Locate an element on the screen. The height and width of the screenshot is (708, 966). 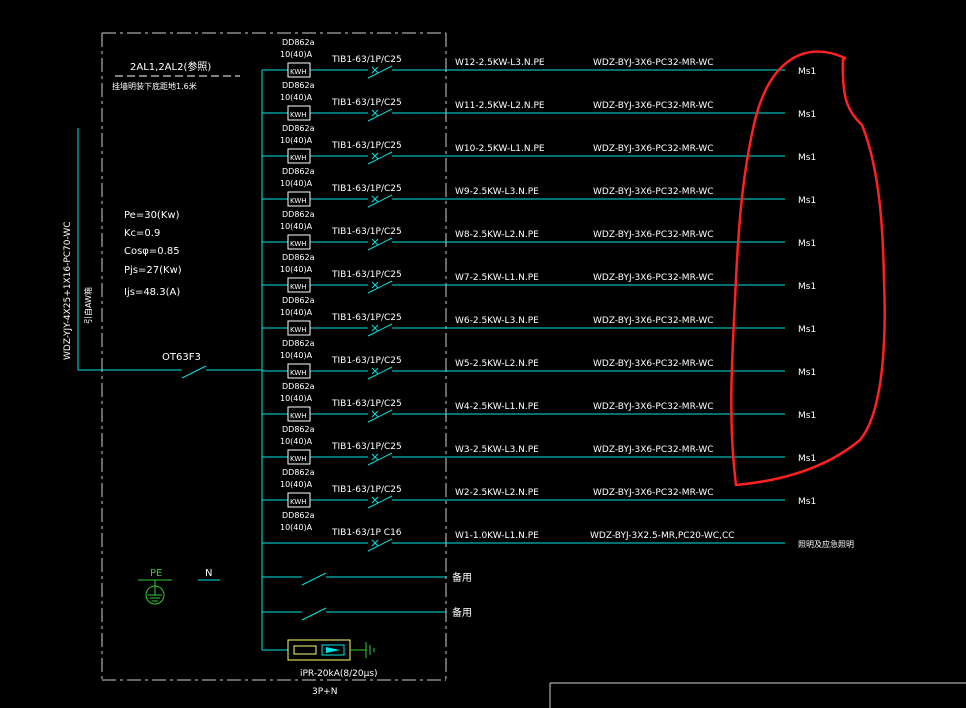
circuit-label: W3-2.5KW-L3.N.PE is located at coordinates (497, 450).